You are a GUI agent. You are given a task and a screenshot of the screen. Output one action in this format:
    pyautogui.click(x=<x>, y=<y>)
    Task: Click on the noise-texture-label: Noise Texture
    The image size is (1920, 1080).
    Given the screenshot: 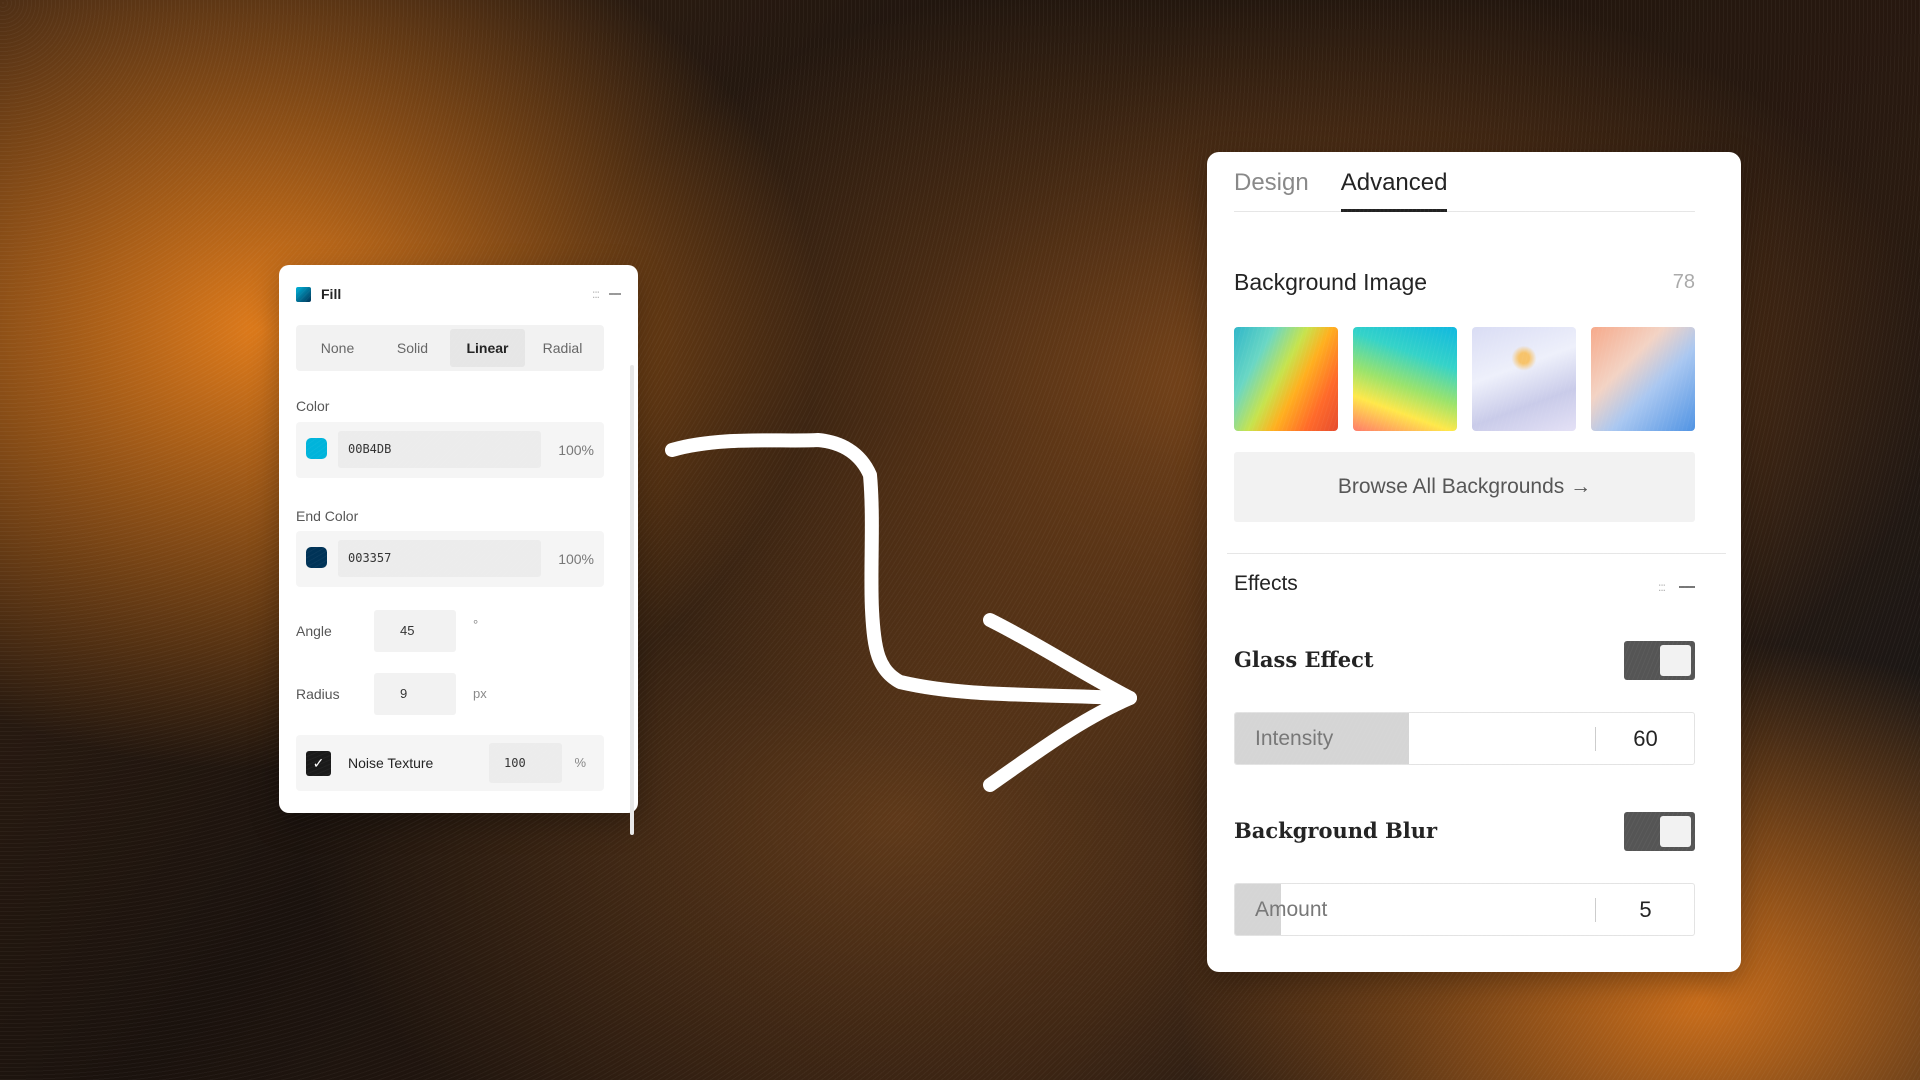 What is the action you would take?
    pyautogui.click(x=391, y=763)
    